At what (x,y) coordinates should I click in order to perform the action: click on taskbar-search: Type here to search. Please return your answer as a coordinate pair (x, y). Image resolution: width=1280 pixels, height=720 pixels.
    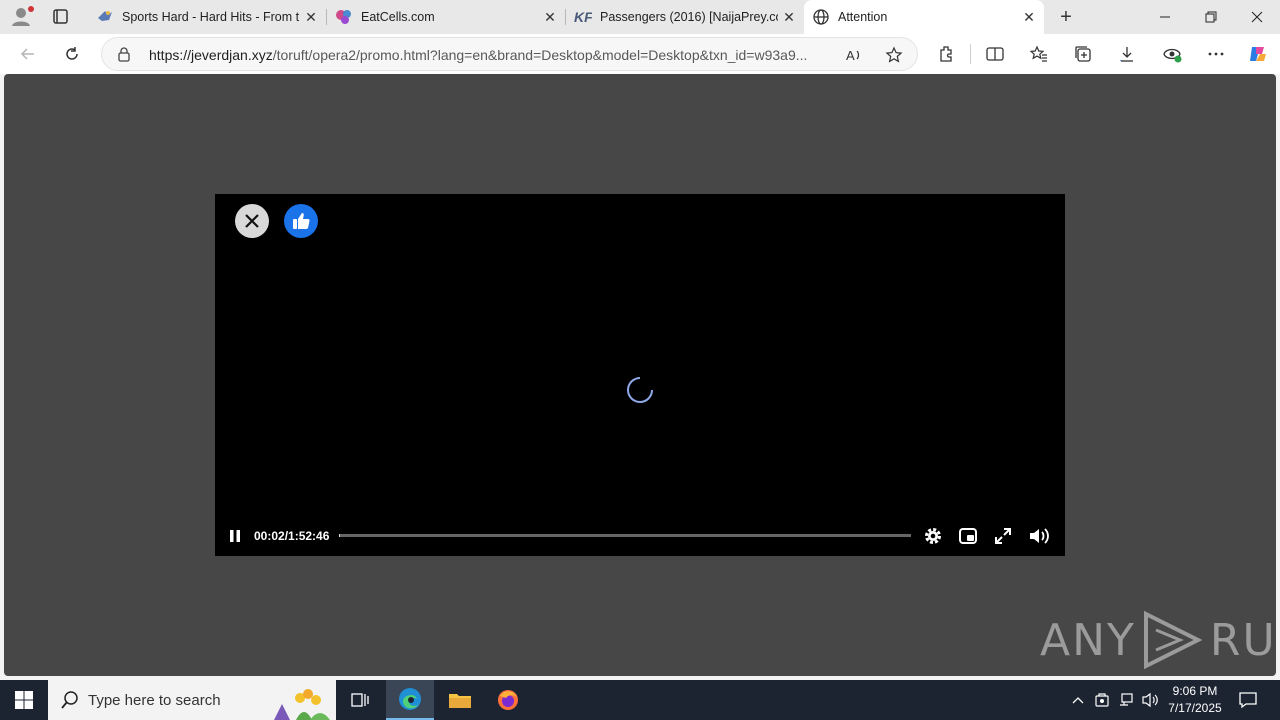
    Looking at the image, I should click on (192, 700).